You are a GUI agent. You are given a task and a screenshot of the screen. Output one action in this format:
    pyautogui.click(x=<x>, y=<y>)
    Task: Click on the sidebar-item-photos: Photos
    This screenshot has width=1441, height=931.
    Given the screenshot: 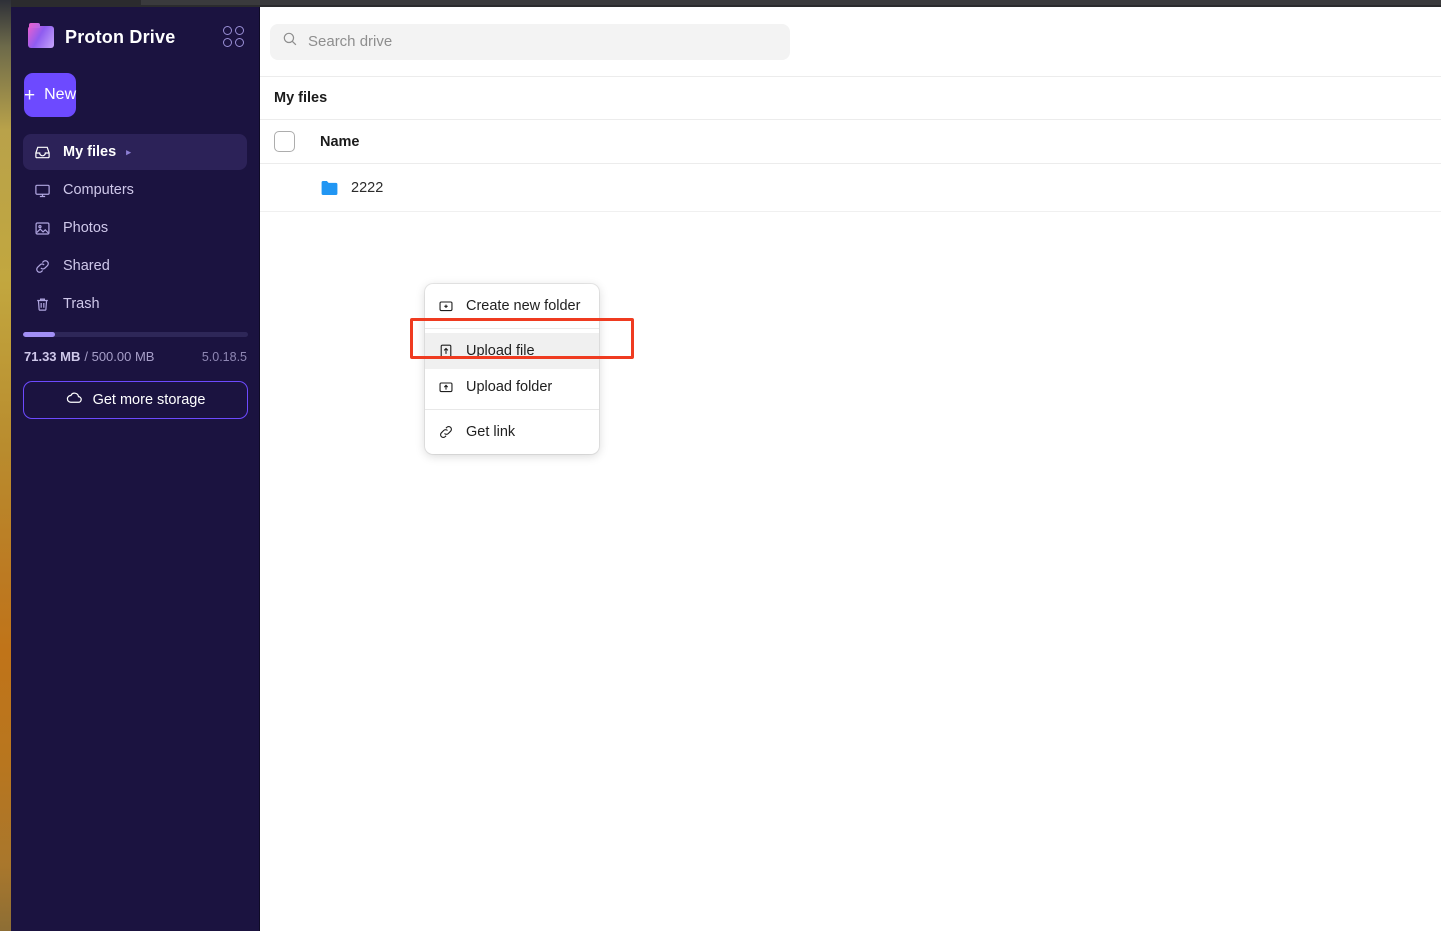 What is the action you would take?
    pyautogui.click(x=135, y=228)
    